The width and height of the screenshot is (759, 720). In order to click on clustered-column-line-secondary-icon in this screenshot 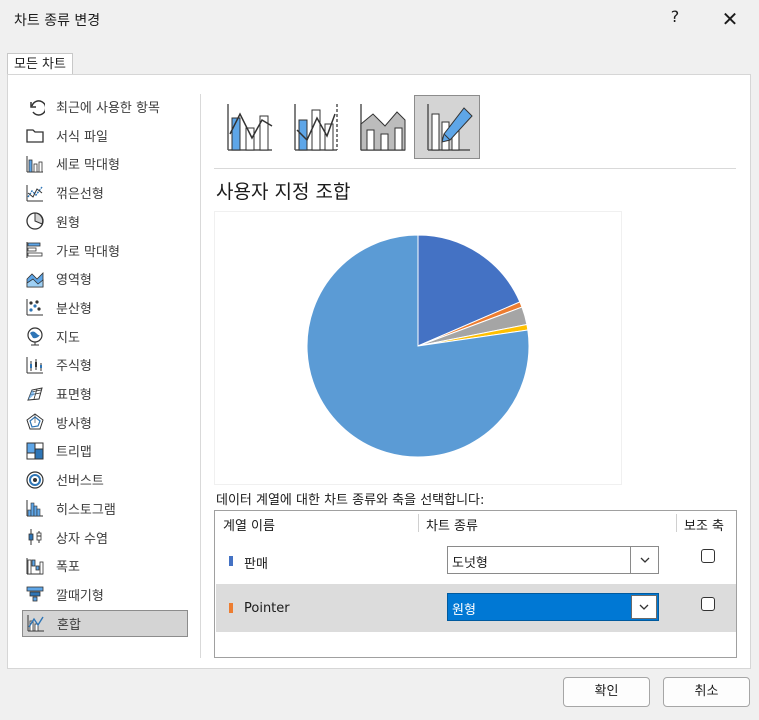, I will do `click(316, 127)`.